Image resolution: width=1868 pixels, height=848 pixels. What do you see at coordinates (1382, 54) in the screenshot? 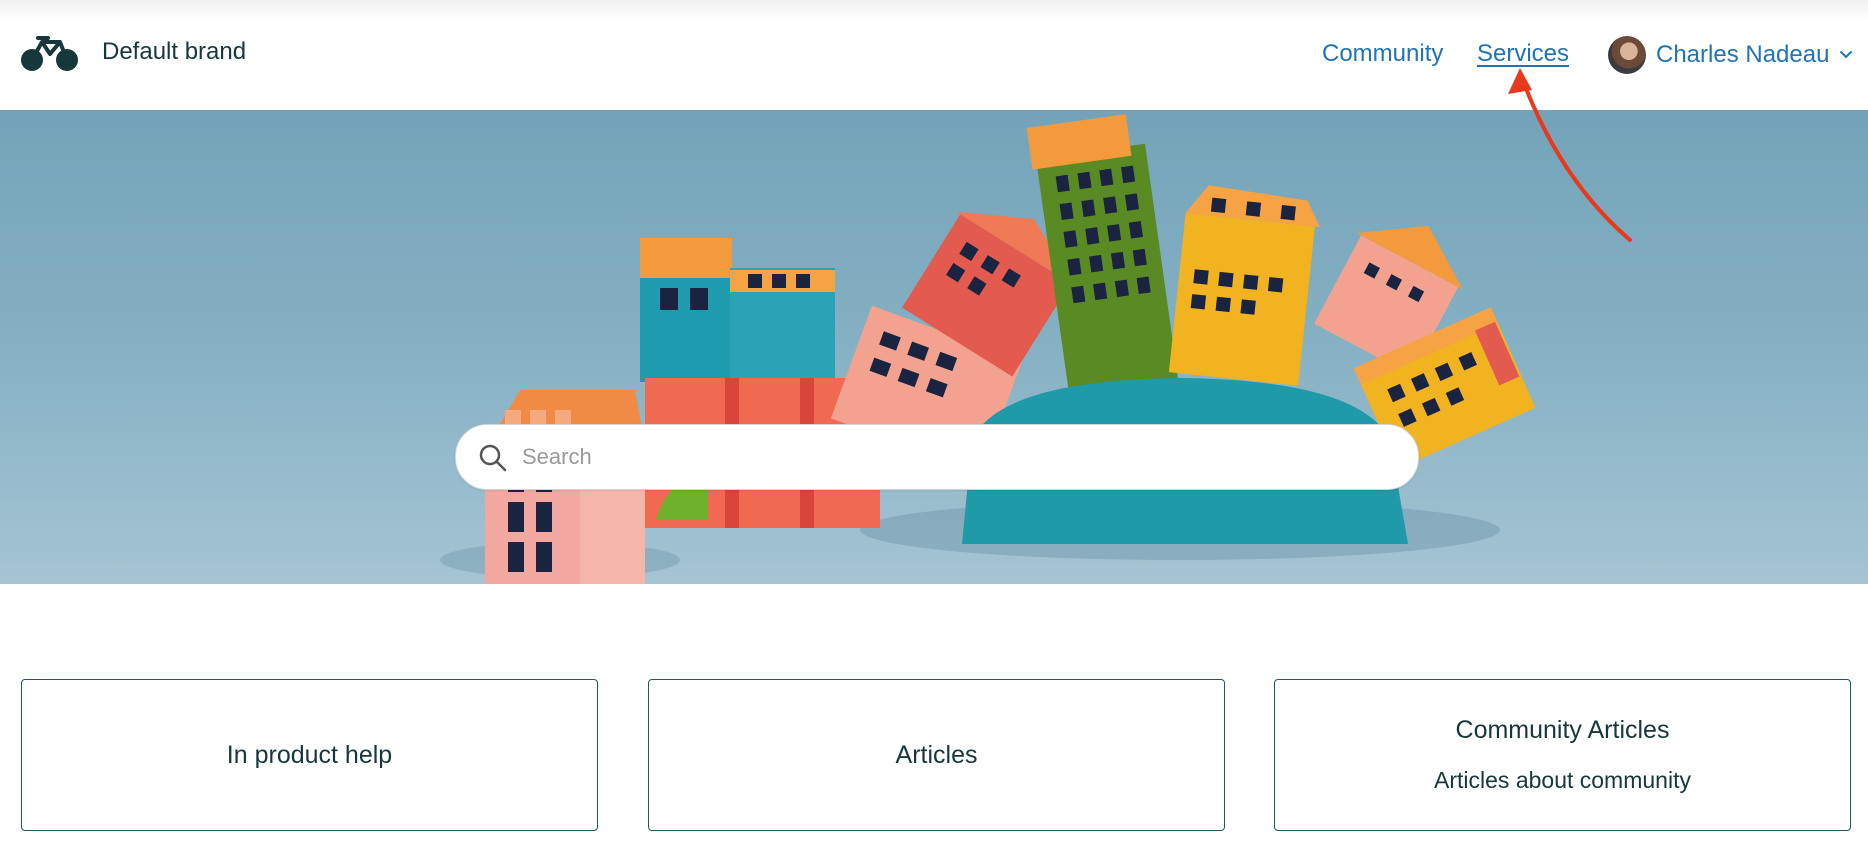
I see `nav-link-community: Community` at bounding box center [1382, 54].